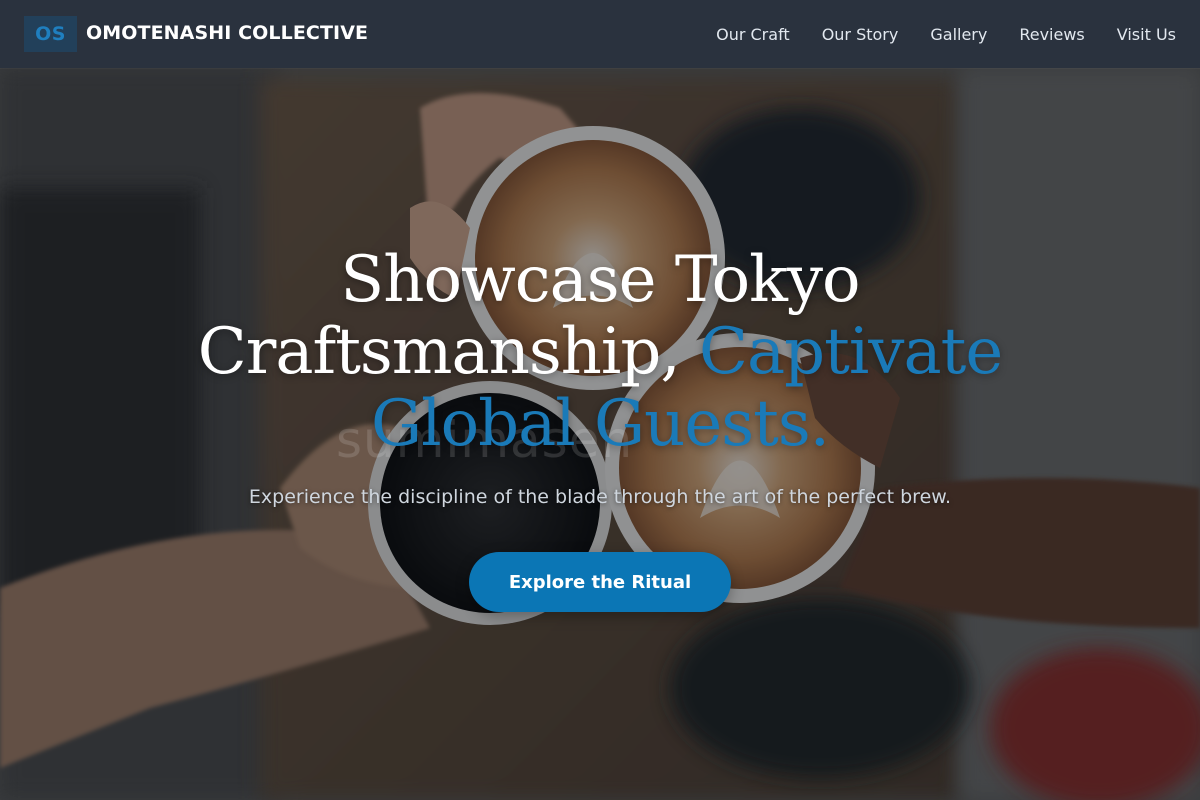  What do you see at coordinates (448, 352) in the screenshot?
I see `hero-title-line-2: Craftsmanship,` at bounding box center [448, 352].